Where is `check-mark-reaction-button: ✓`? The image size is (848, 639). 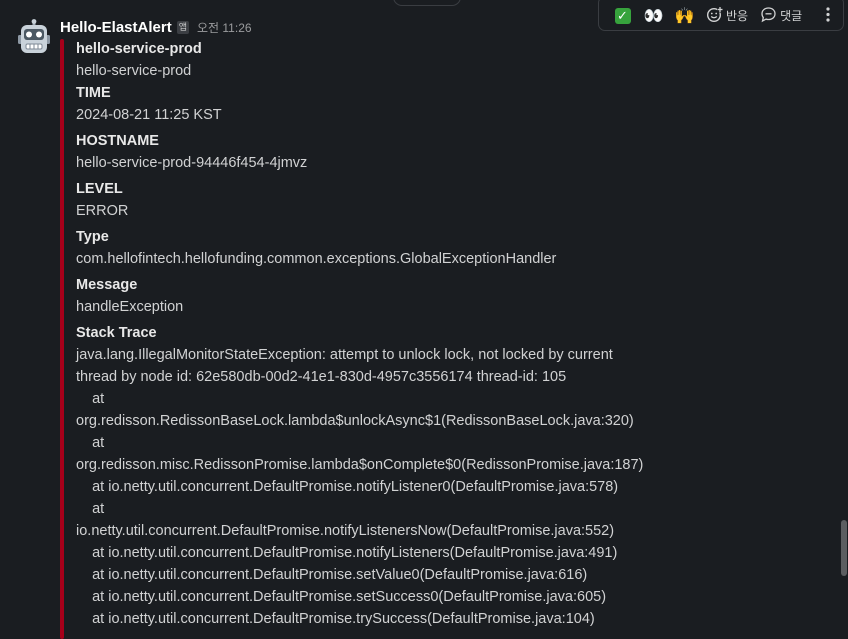 check-mark-reaction-button: ✓ is located at coordinates (622, 16).